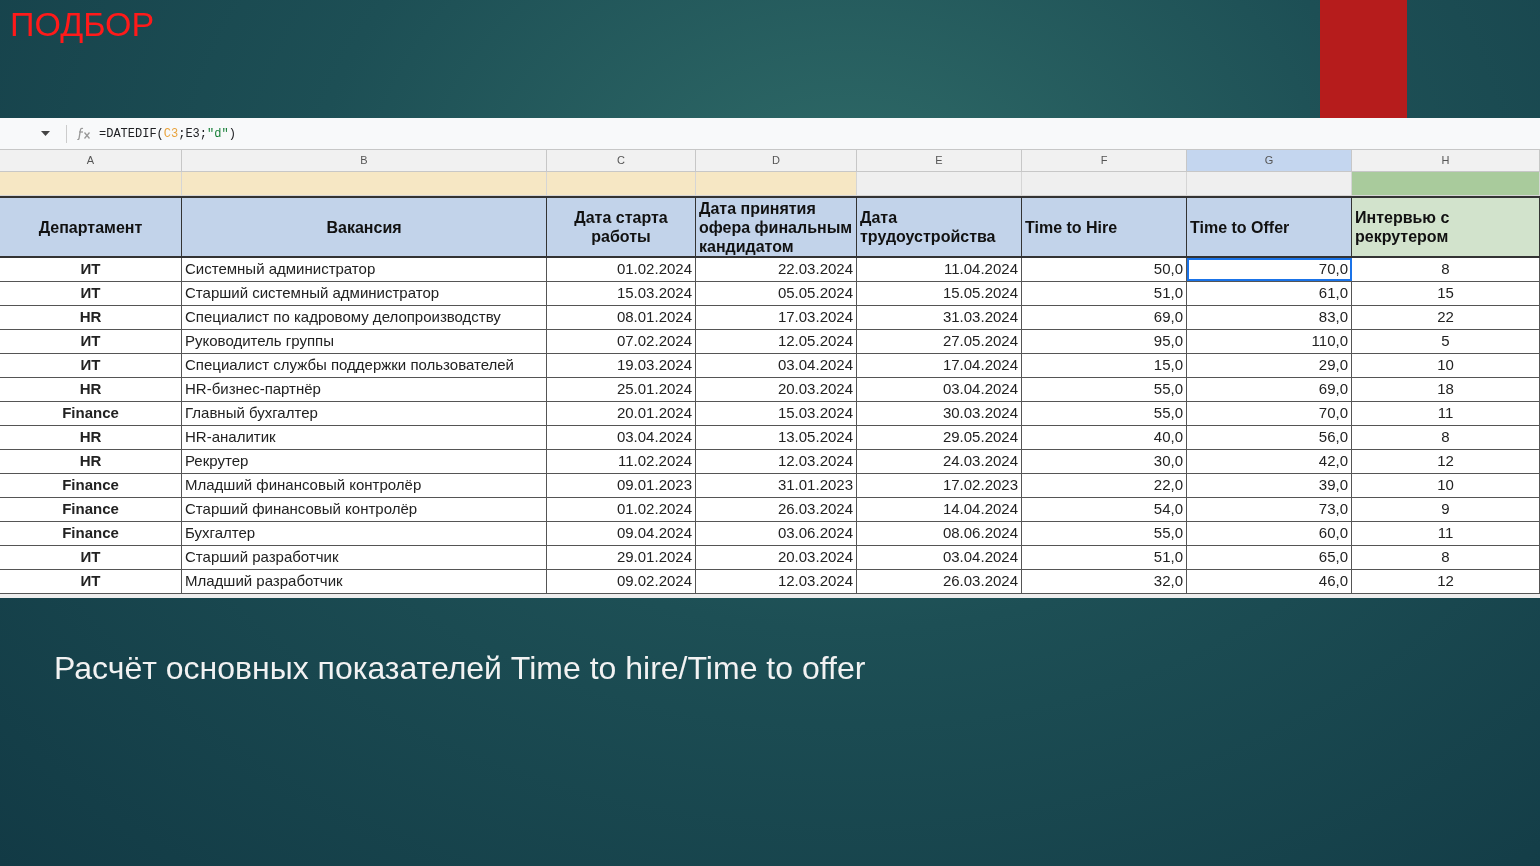  I want to click on table-cell: 65,0, so click(1269, 557).